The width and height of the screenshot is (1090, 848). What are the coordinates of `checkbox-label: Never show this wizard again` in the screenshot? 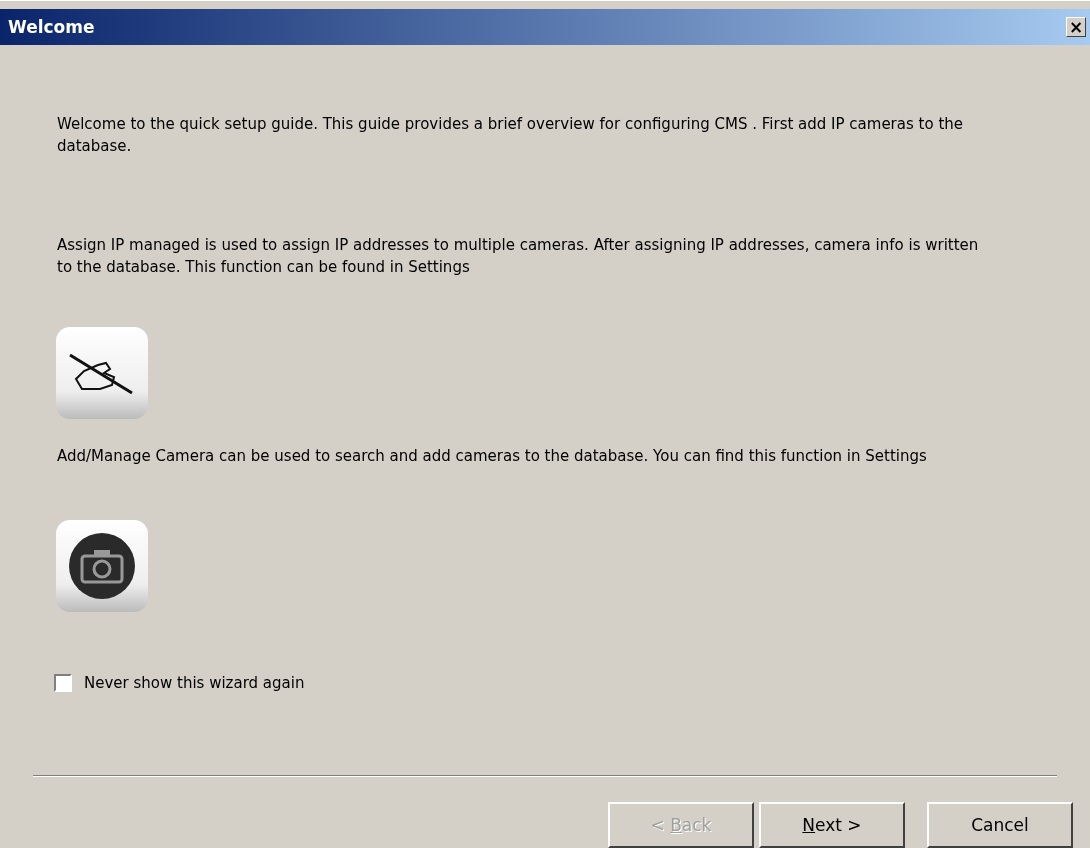 It's located at (194, 683).